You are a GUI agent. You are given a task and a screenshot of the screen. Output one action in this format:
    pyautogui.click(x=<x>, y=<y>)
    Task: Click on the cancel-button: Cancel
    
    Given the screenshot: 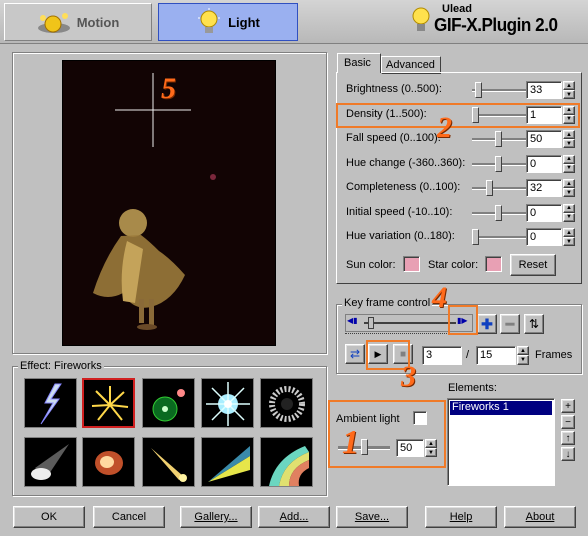 What is the action you would take?
    pyautogui.click(x=129, y=517)
    